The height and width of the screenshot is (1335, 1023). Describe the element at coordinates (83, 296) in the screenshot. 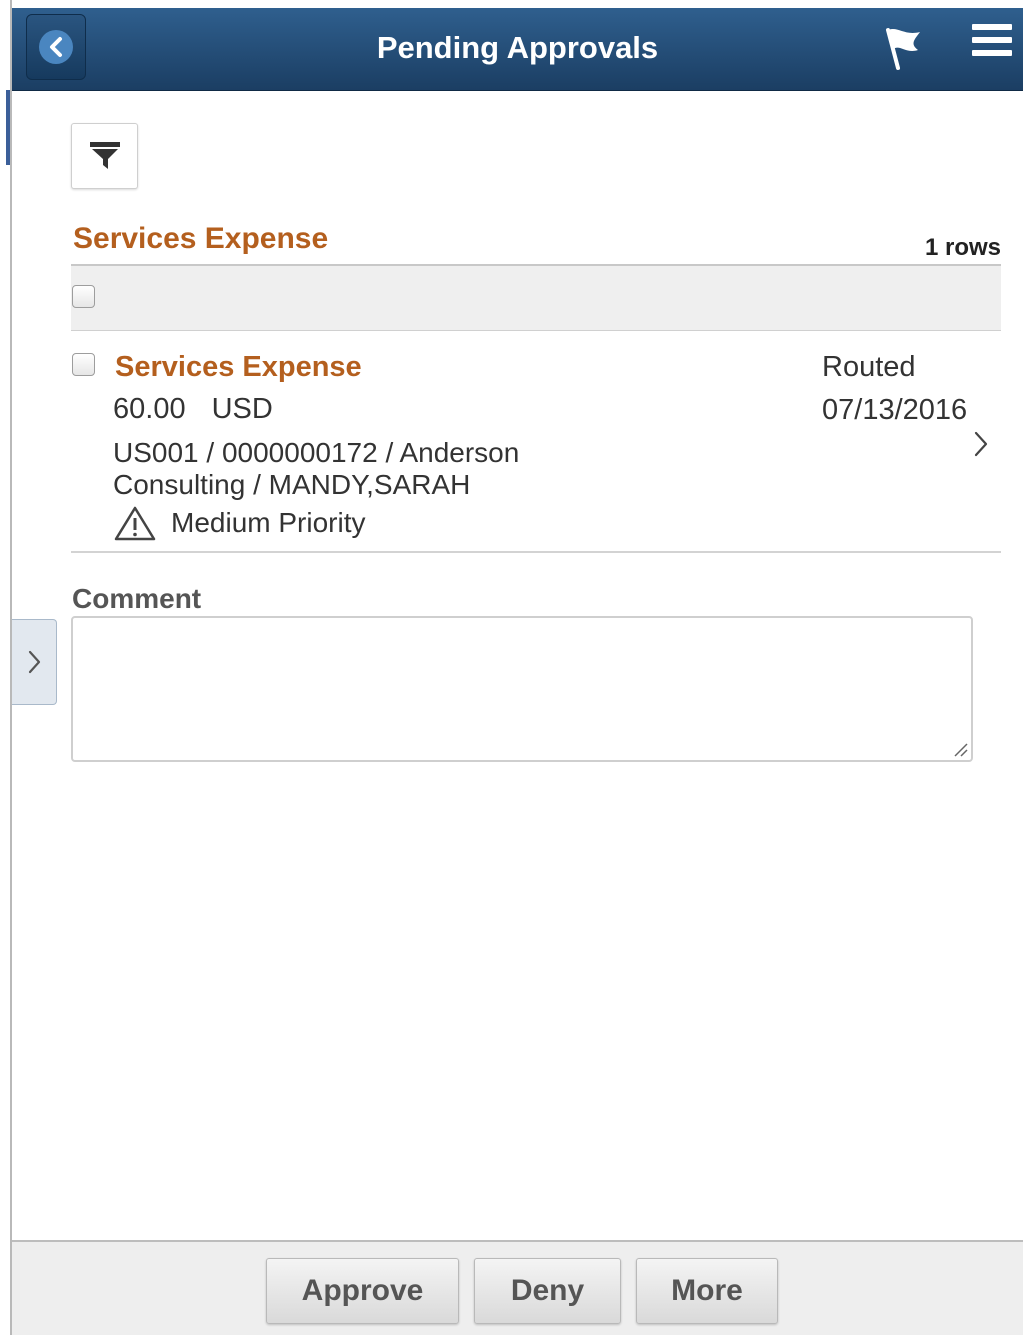

I see `select-all-checkbox` at that location.